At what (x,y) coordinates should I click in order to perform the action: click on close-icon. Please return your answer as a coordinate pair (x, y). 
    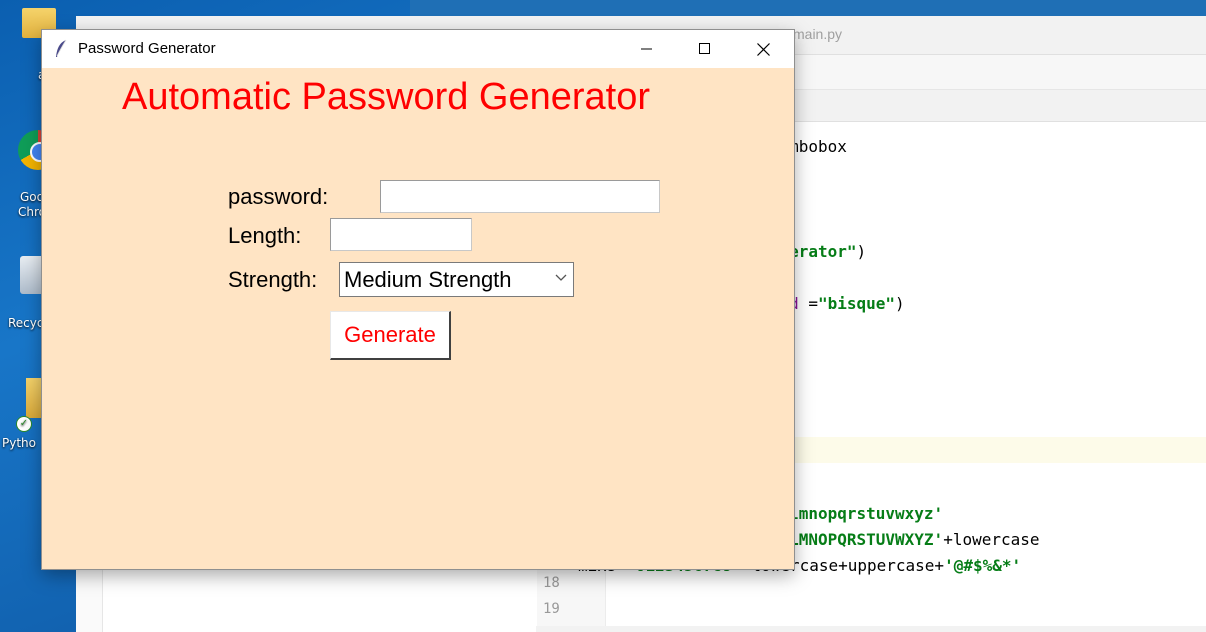
    Looking at the image, I should click on (763, 49).